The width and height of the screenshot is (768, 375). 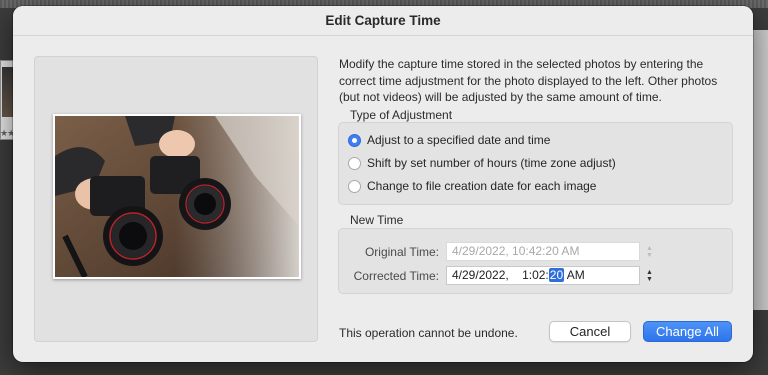 I want to click on radio-button-selected, so click(x=354, y=140).